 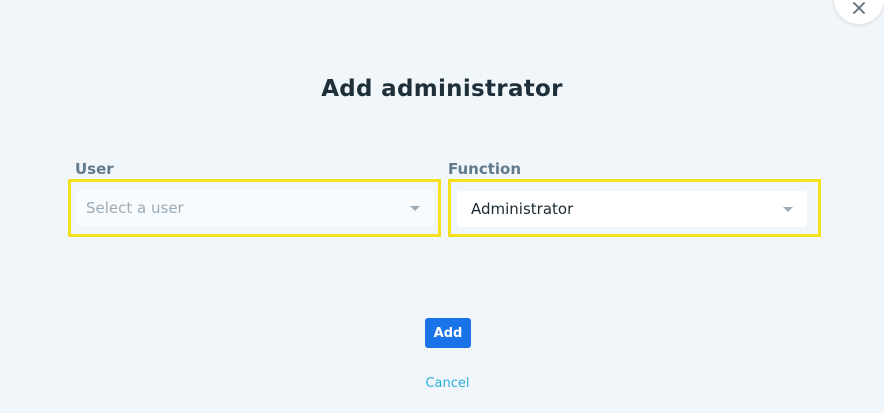 I want to click on function-select-value: Administrator, so click(x=522, y=209).